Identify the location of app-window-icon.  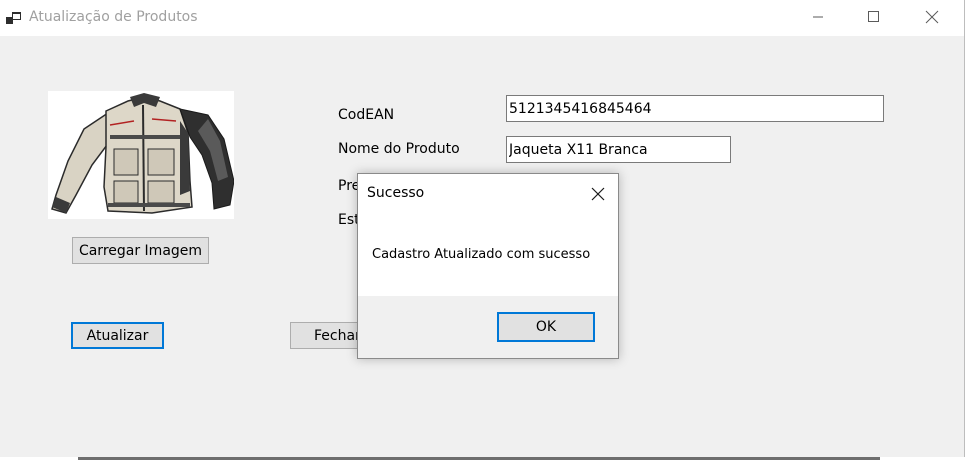
(14, 17).